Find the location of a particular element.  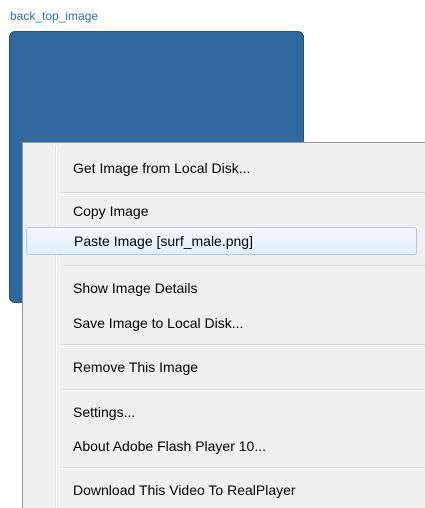

menu-item-download-realplayer: Download This Video To RealPlayer is located at coordinates (225, 490).